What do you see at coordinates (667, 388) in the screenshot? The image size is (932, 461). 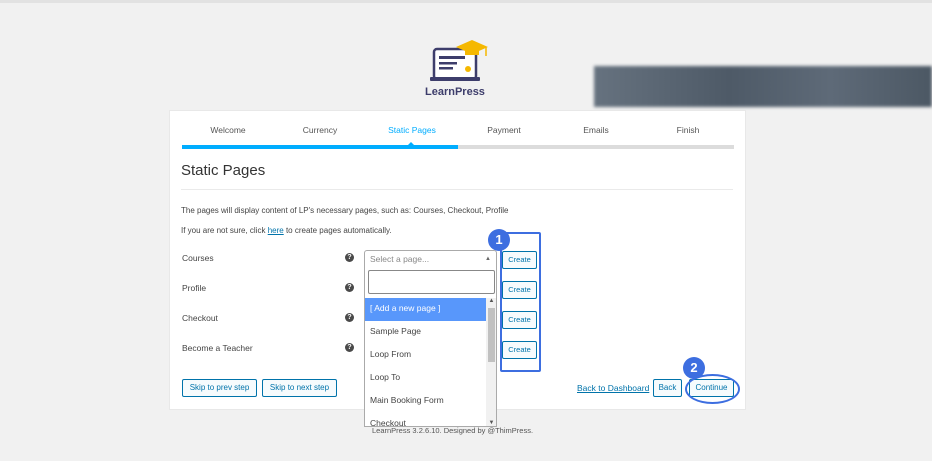 I see `back-button: Back` at bounding box center [667, 388].